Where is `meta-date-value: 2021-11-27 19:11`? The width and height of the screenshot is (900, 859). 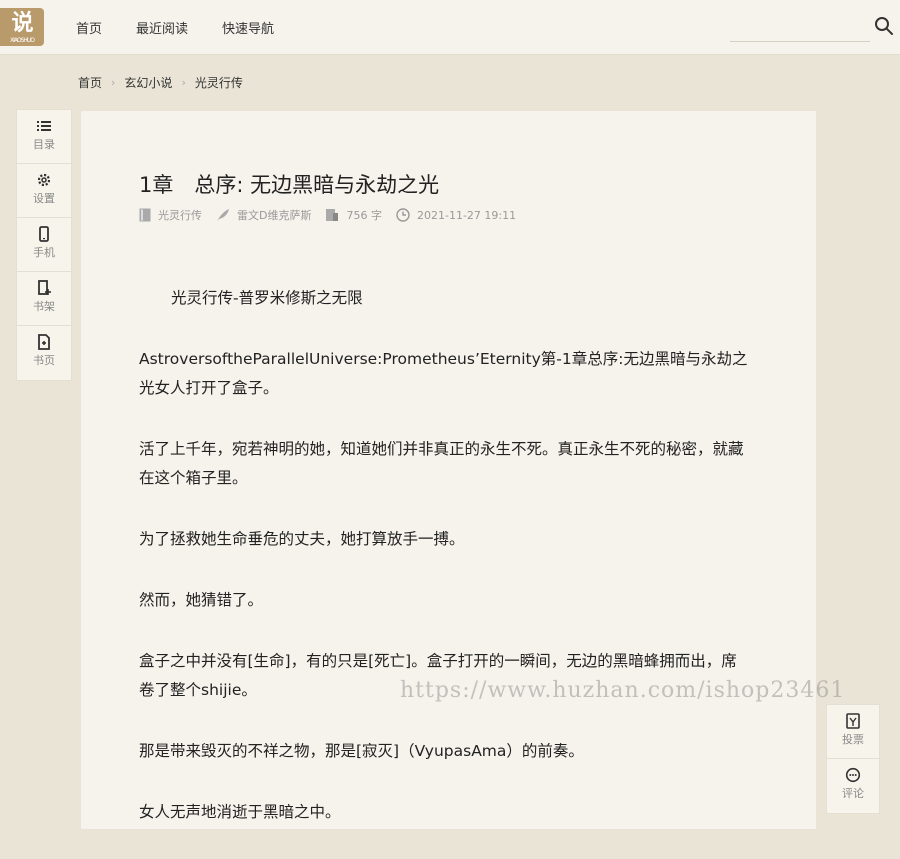 meta-date-value: 2021-11-27 19:11 is located at coordinates (466, 215).